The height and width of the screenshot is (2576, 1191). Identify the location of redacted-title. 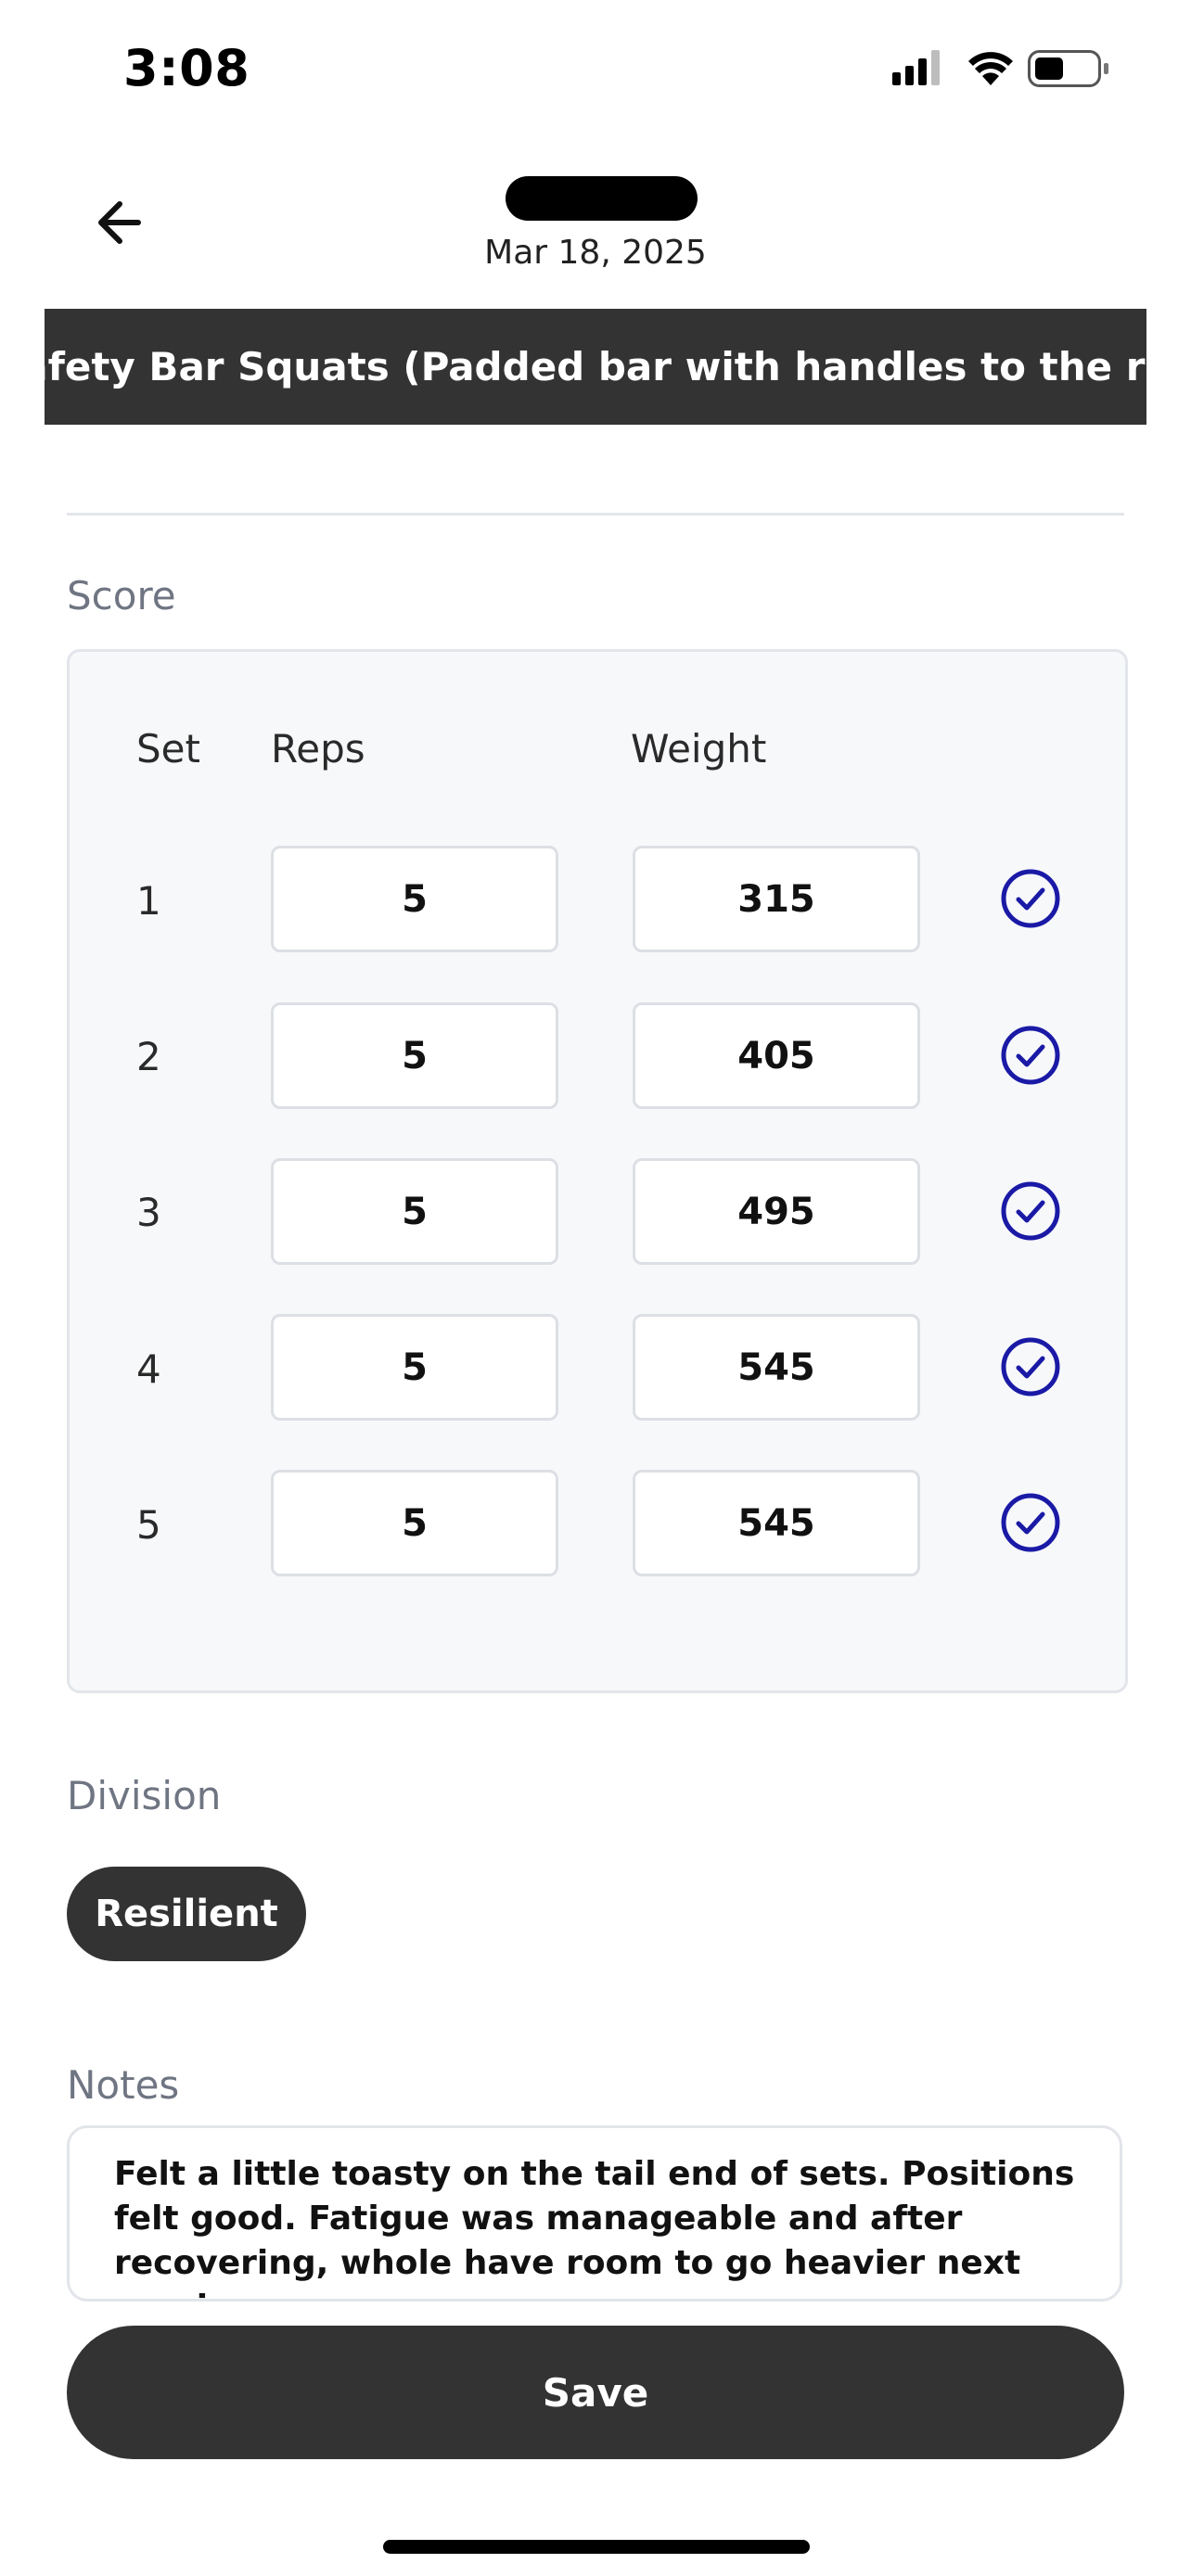
(602, 198).